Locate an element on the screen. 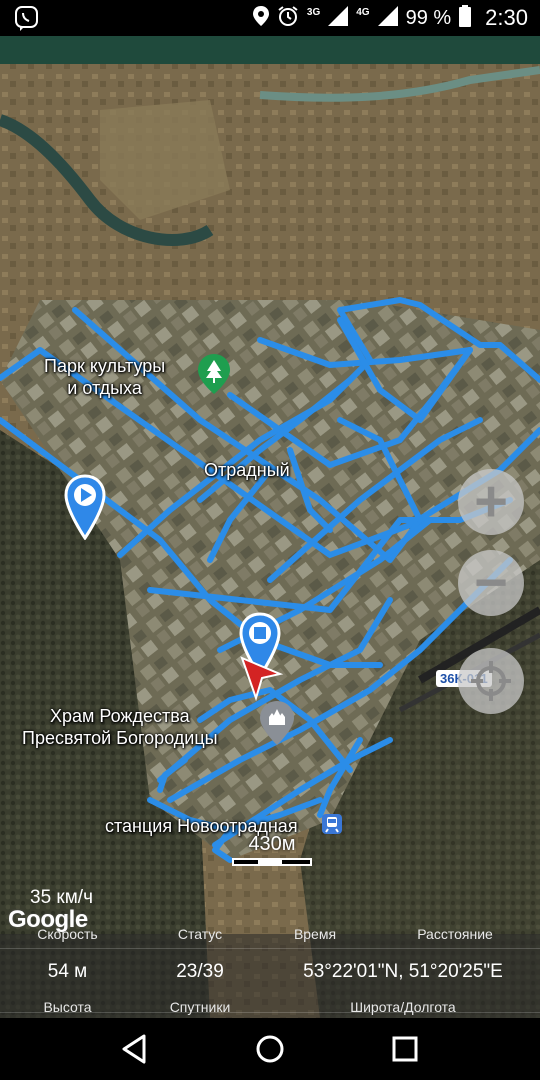 This screenshot has height=1080, width=540. zoom-in-button: + is located at coordinates (491, 502).